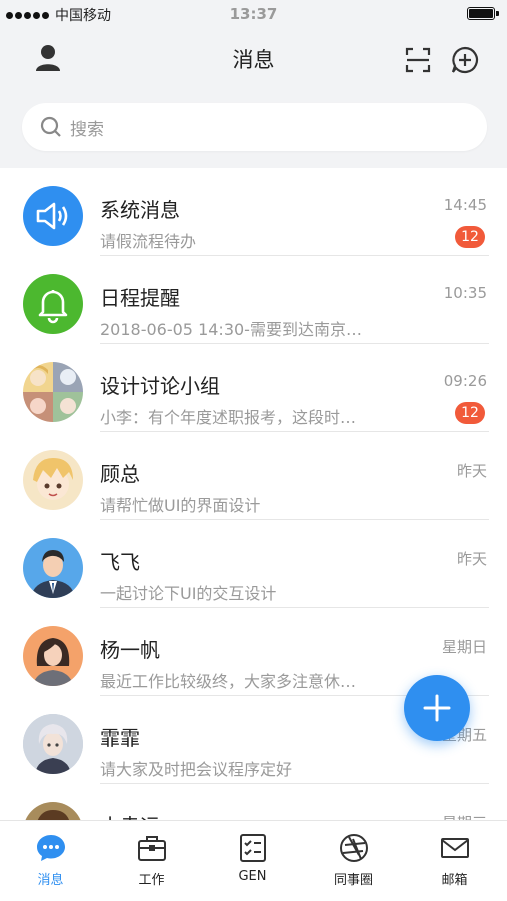 This screenshot has width=507, height=901. I want to click on conversation-time: 09:26, so click(465, 381).